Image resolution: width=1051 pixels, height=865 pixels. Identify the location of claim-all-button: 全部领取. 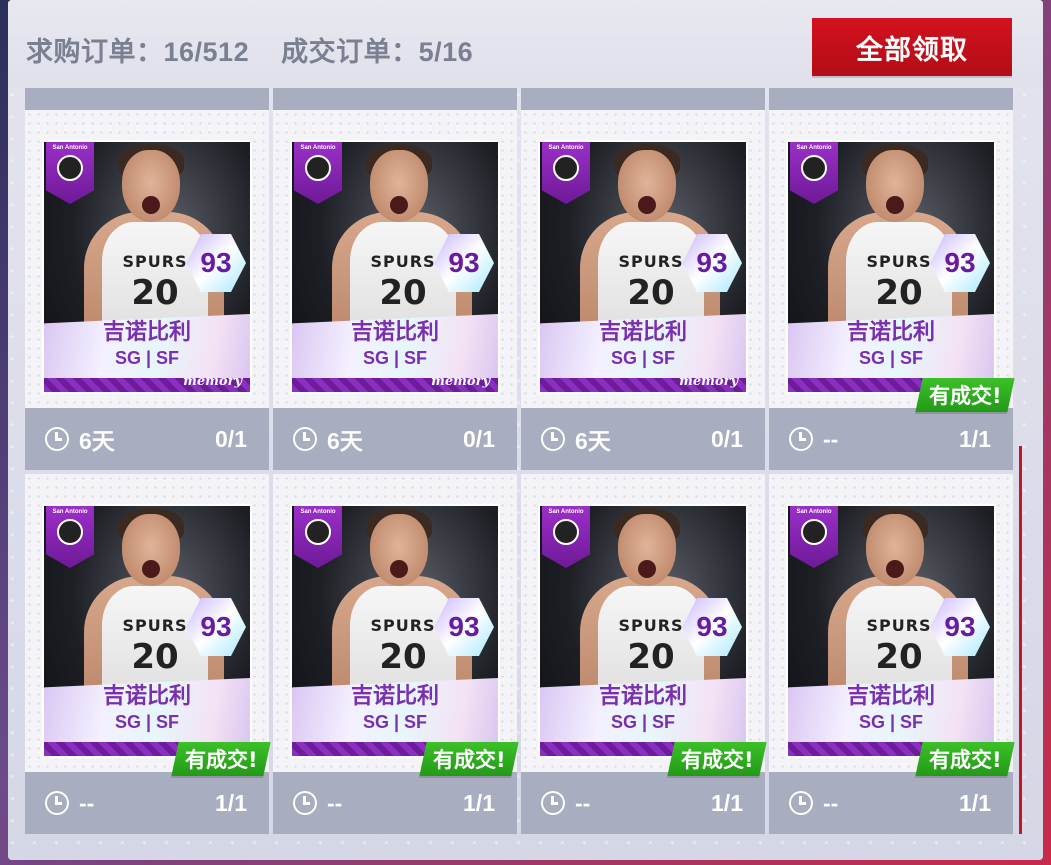
(912, 47).